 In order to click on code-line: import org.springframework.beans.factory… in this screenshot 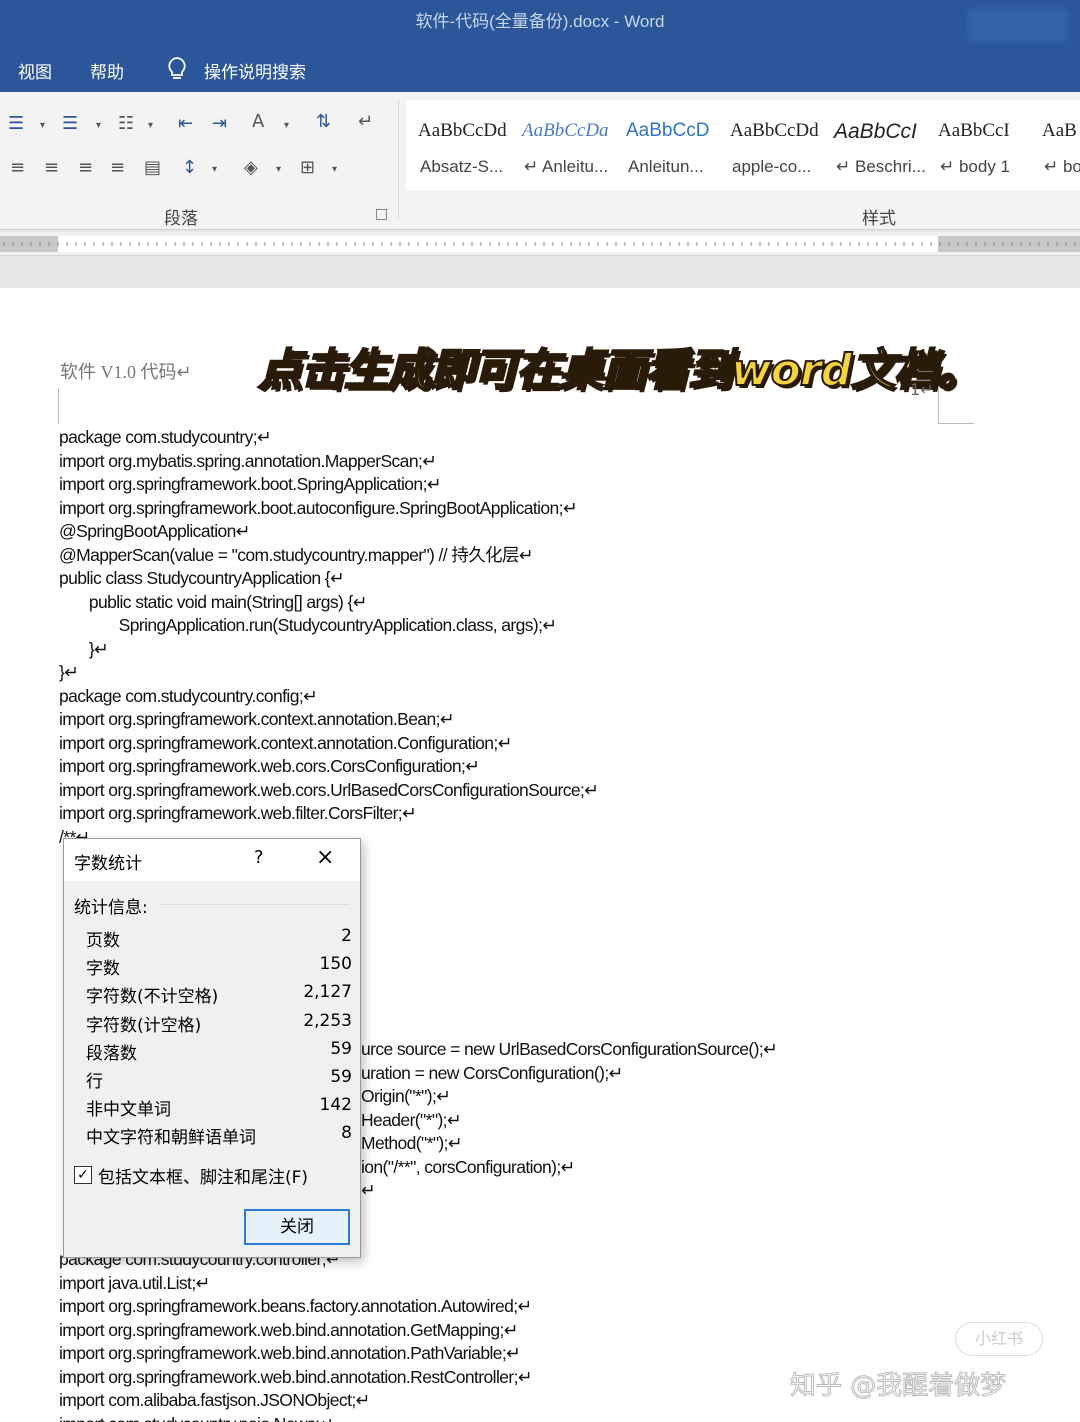, I will do `click(295, 1306)`.